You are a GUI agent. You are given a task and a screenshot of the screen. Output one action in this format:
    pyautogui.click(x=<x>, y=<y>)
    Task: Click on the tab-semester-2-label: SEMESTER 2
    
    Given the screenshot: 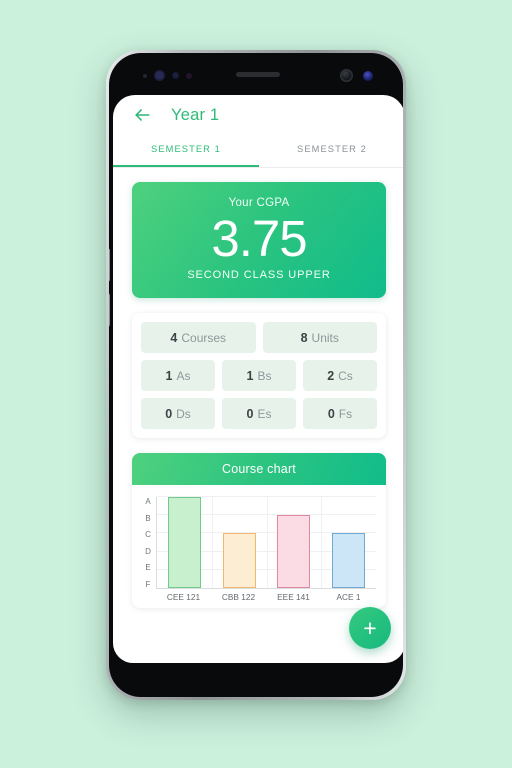 What is the action you would take?
    pyautogui.click(x=332, y=149)
    